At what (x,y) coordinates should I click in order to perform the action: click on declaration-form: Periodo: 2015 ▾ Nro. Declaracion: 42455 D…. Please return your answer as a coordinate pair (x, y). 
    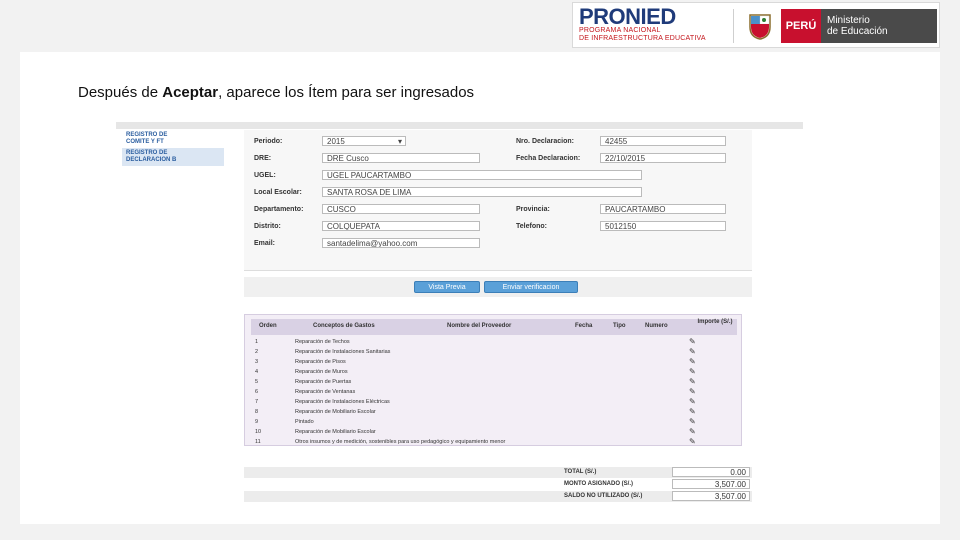
    Looking at the image, I should click on (498, 200).